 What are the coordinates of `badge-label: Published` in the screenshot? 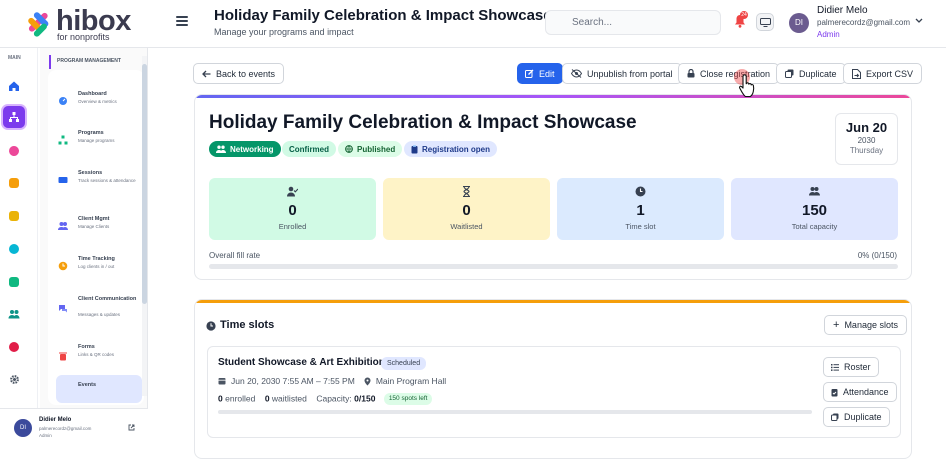 It's located at (376, 149).